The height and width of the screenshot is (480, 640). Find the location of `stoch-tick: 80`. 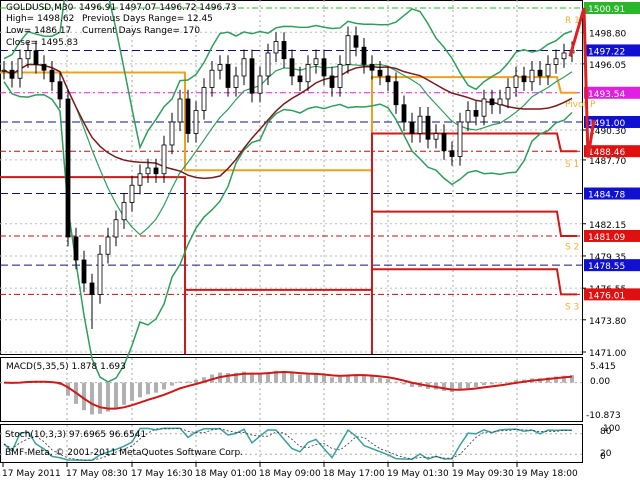

stoch-tick: 80 is located at coordinates (606, 432).